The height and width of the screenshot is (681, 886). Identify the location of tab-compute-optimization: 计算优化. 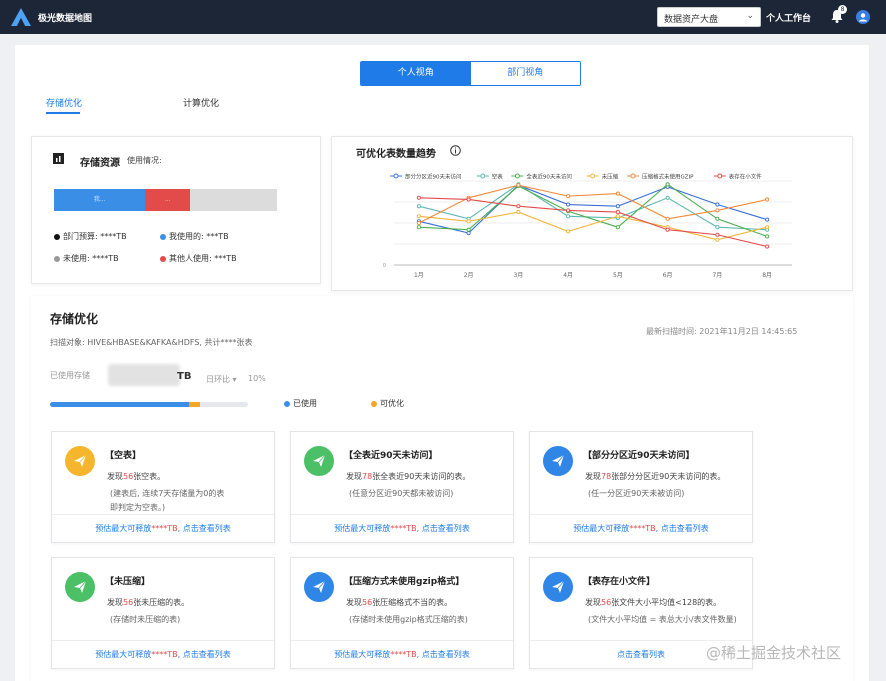
(201, 102).